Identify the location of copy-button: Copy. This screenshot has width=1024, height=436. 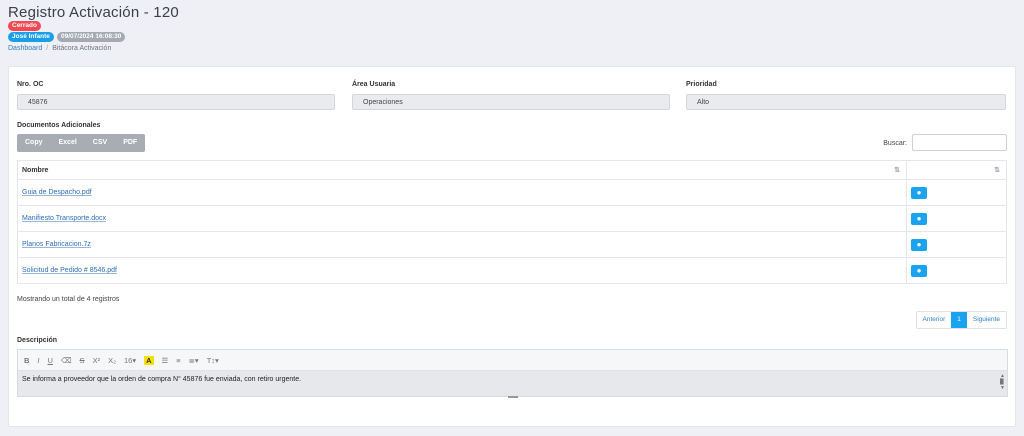
(34, 143).